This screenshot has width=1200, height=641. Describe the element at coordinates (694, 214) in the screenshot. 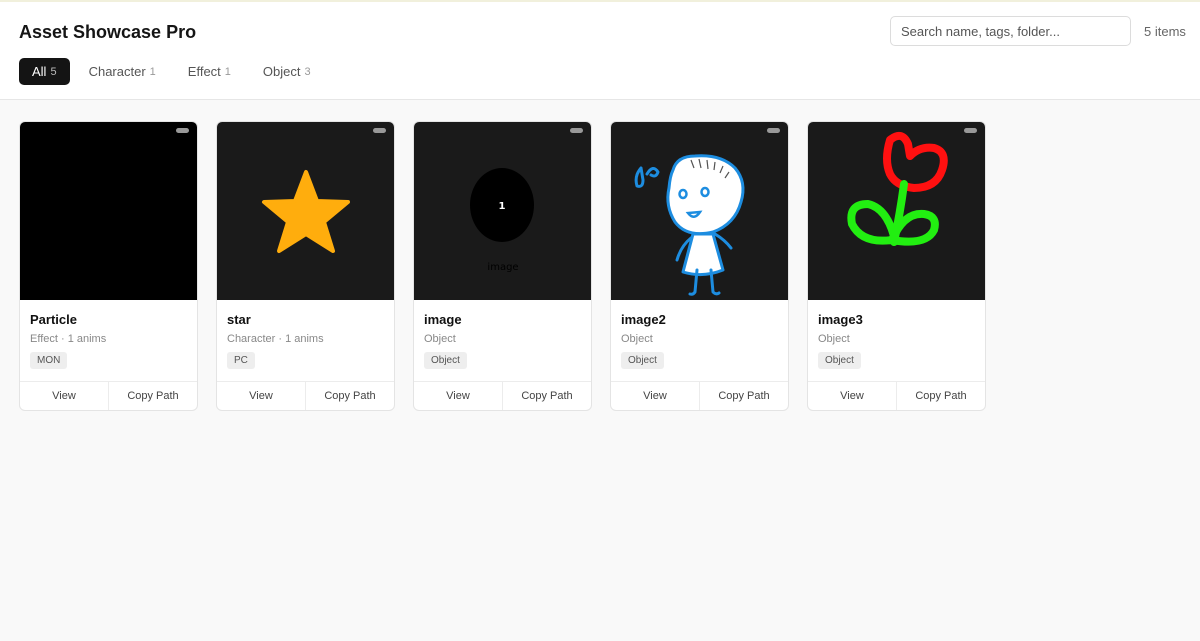

I see `doodle-mouth` at that location.